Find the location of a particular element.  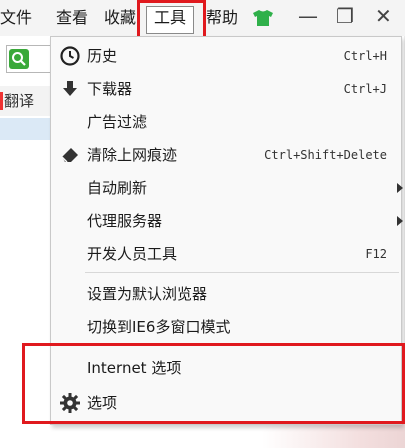

menu-item-downloader: 下载器 Ctrl+J is located at coordinates (226, 89).